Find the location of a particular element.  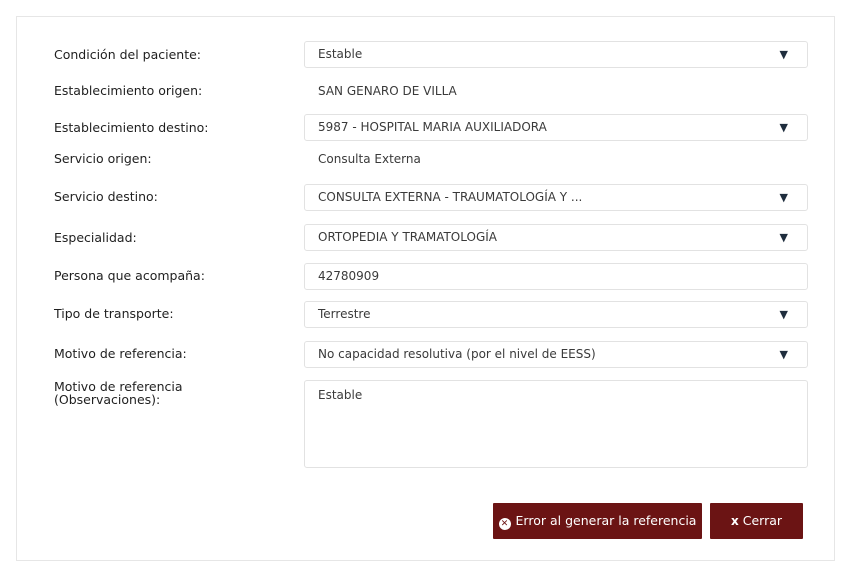

error-generate-referral-button: ✕ Error al generar la referencia is located at coordinates (597, 521).